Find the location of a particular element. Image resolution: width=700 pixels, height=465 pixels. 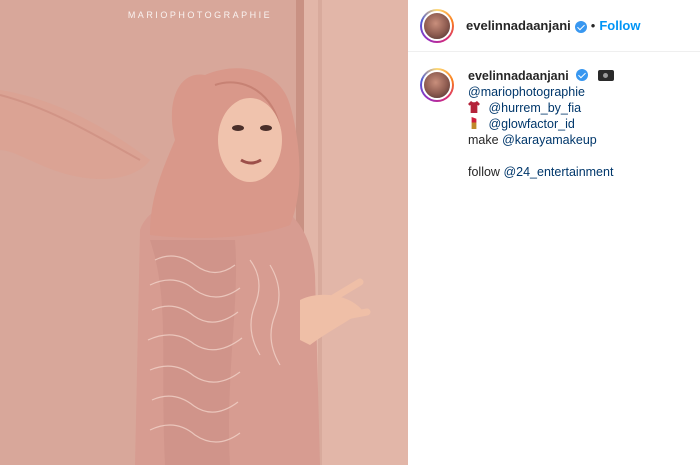

mention-link: @hurrem_by_fia is located at coordinates (534, 108).